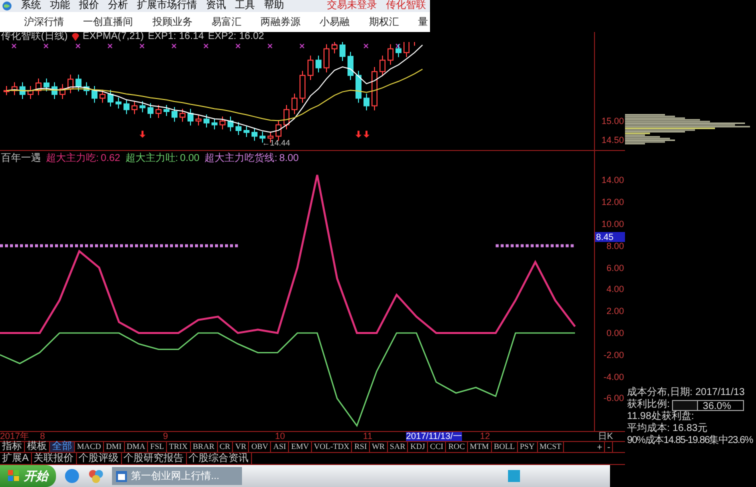  I want to click on profit-ratio-reading: 36.0%, so click(717, 406).